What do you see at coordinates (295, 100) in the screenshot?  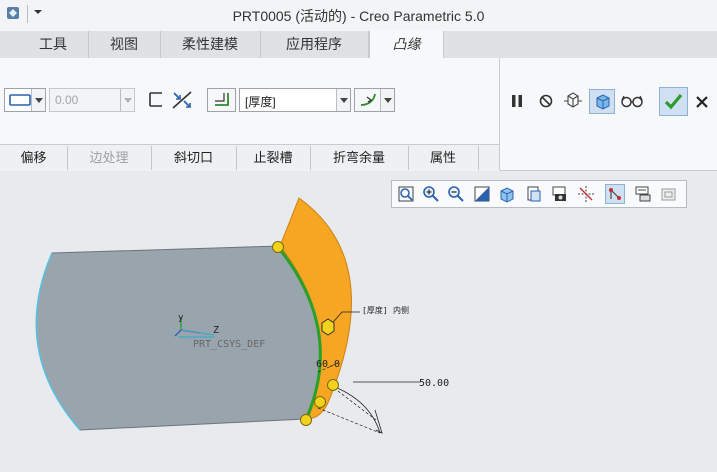 I see `thickness-field: [厚度]` at bounding box center [295, 100].